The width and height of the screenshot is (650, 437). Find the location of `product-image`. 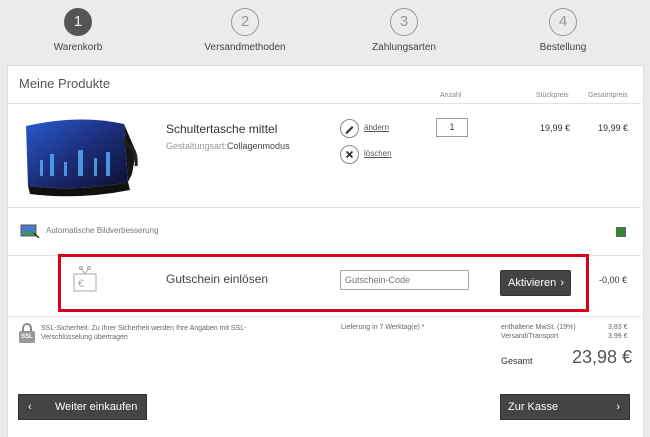

product-image is located at coordinates (80, 156).